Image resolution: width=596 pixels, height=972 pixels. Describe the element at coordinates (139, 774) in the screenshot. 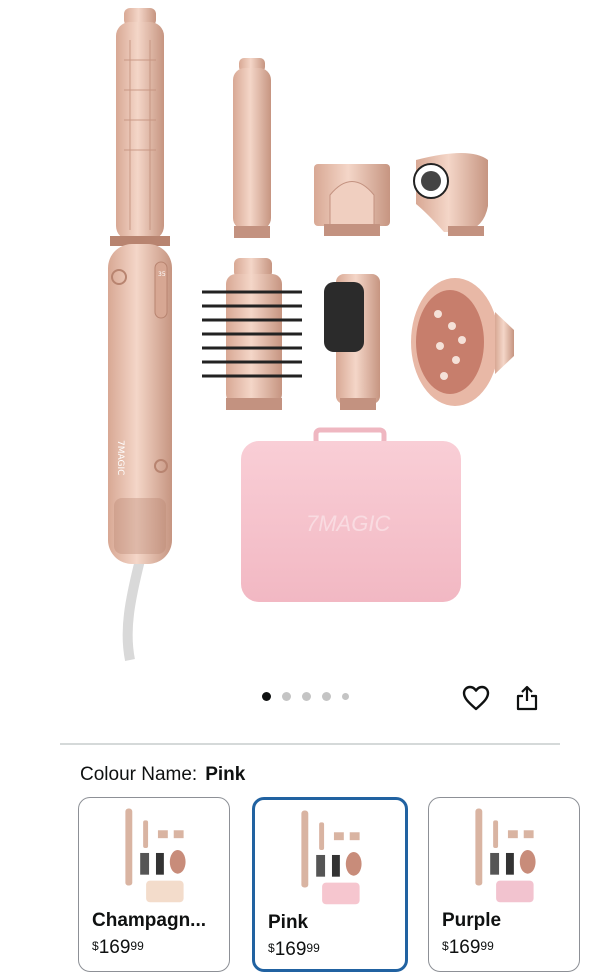

I see `colour-label: Colour Name:` at that location.